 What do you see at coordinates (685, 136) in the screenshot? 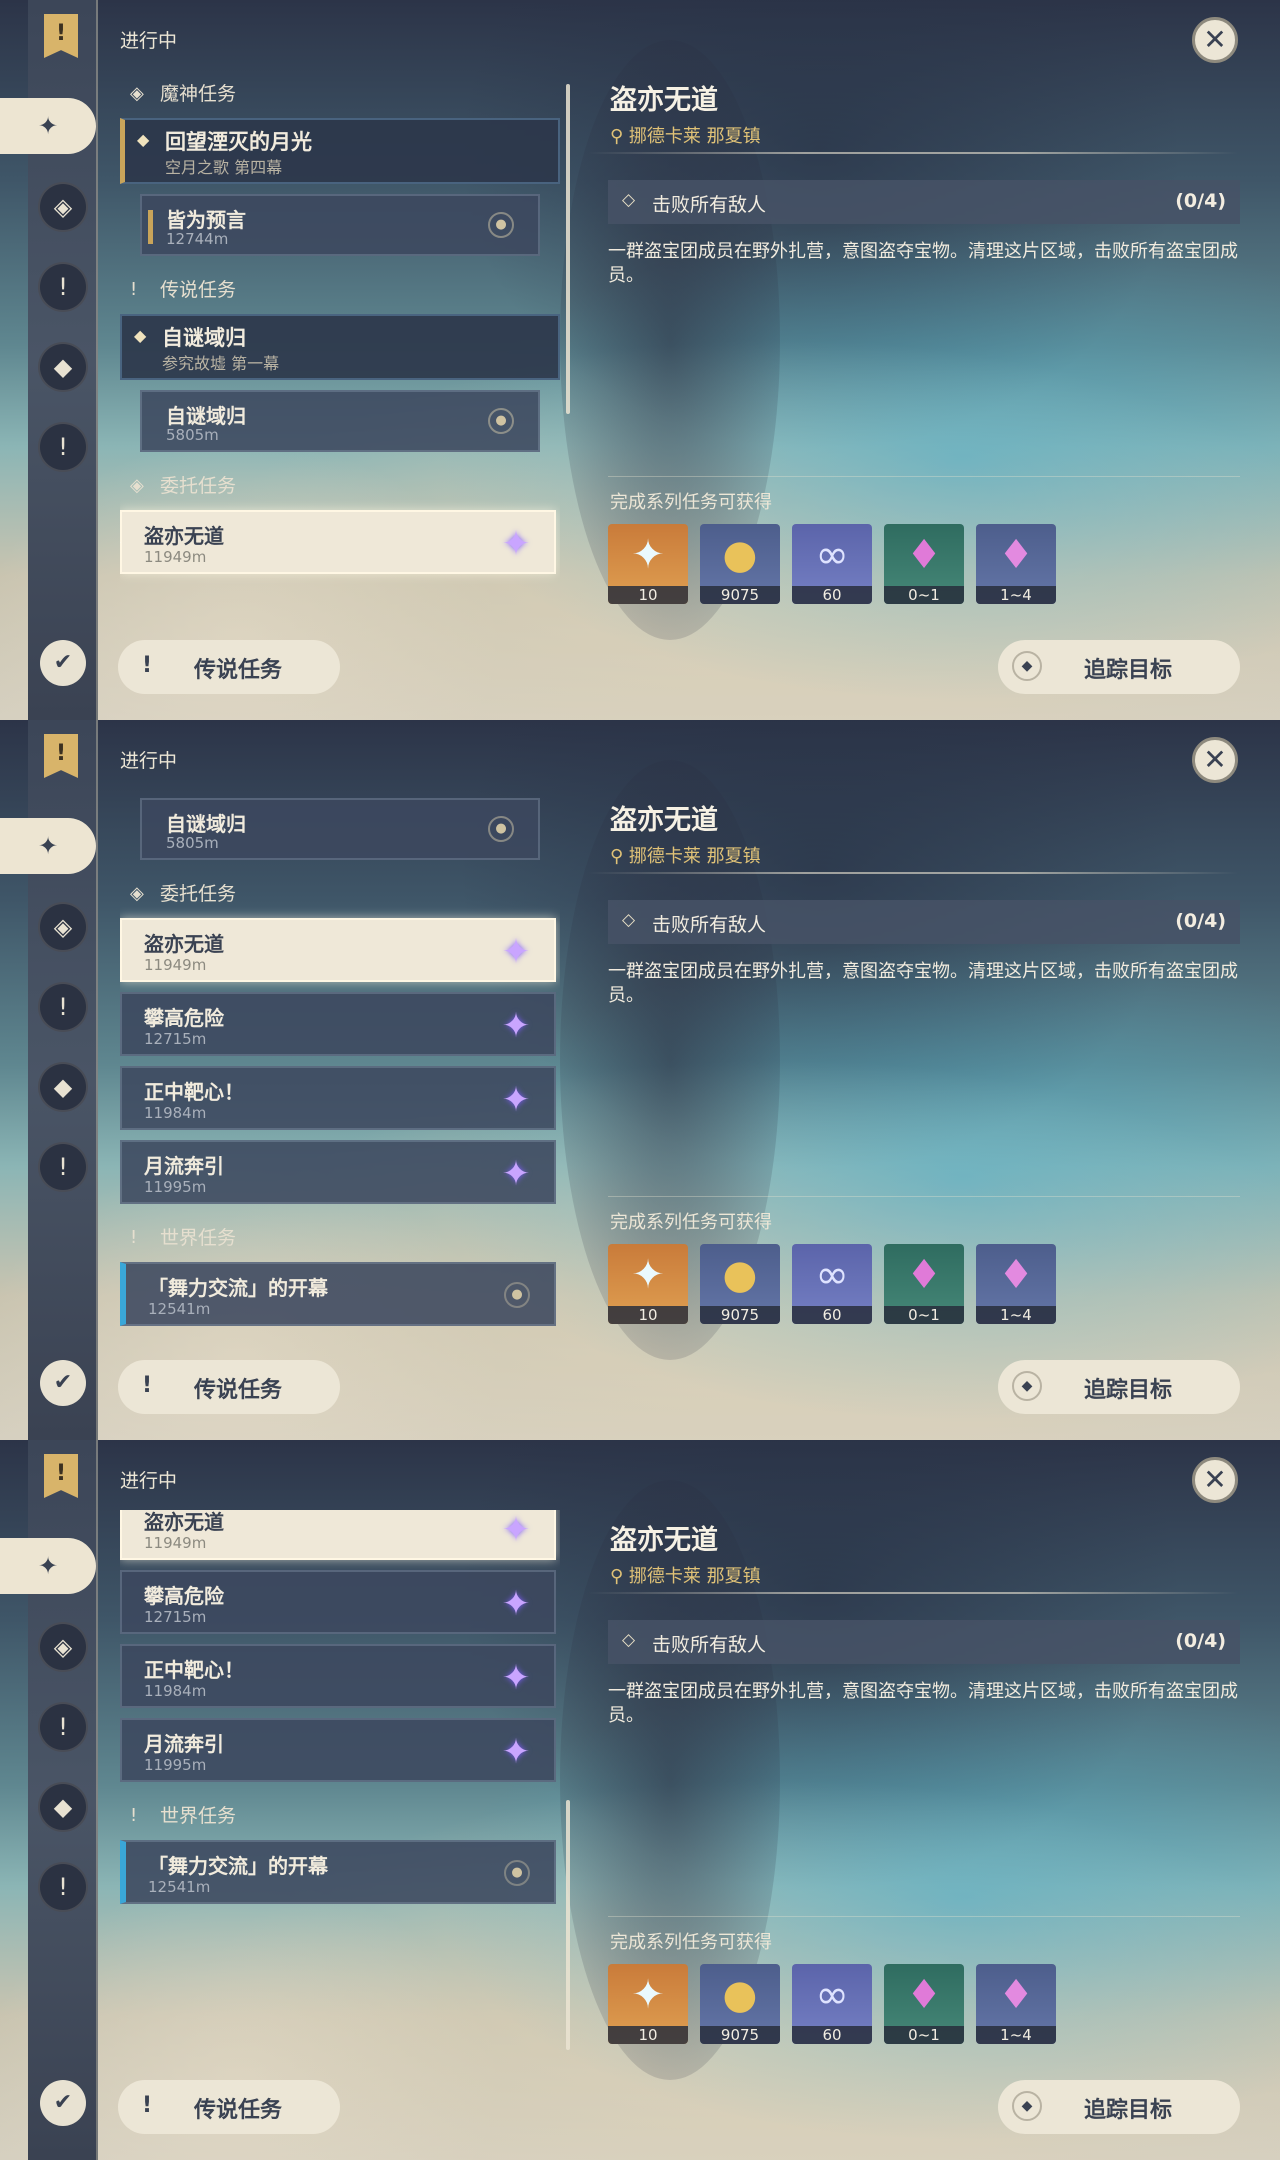
I see `quest-location: ⚲ 挪德卡莱 那夏镇` at bounding box center [685, 136].